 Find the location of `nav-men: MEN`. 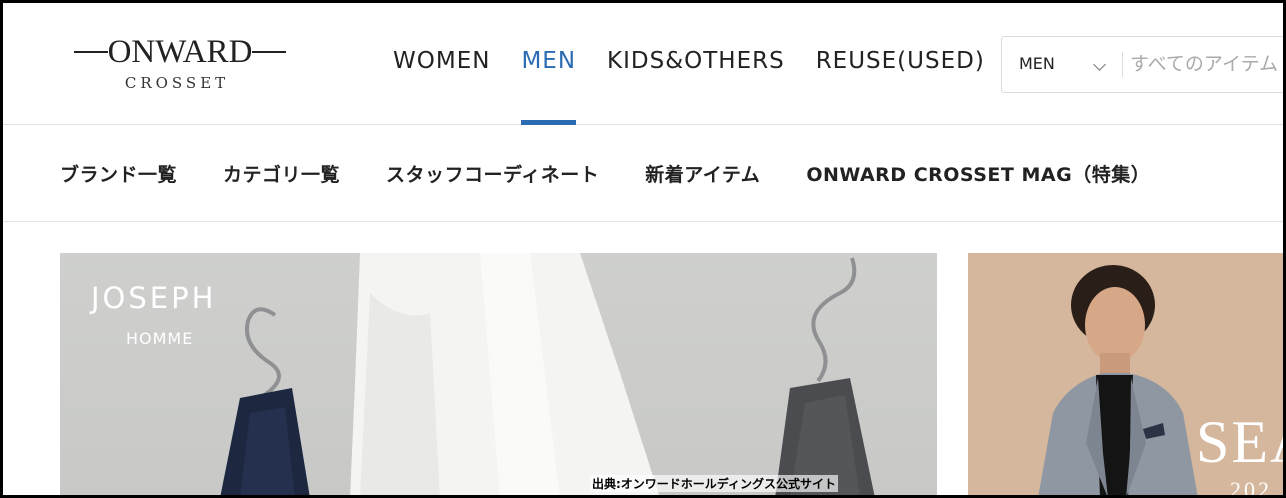

nav-men: MEN is located at coordinates (548, 62).